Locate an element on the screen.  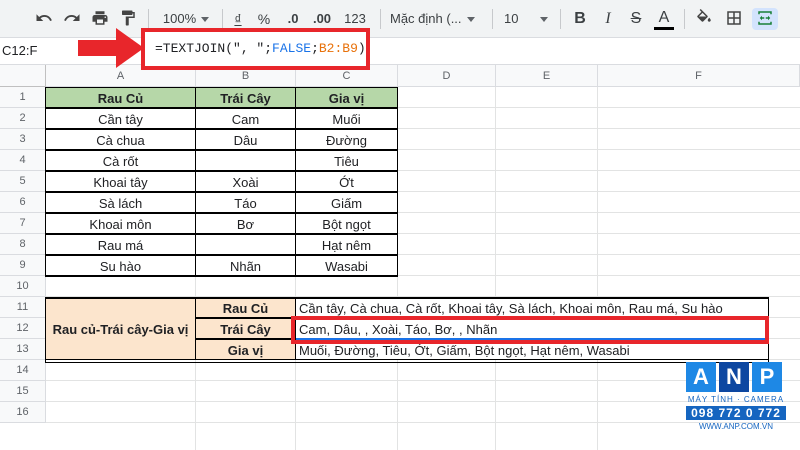
select-all-corner is located at coordinates (23, 76).